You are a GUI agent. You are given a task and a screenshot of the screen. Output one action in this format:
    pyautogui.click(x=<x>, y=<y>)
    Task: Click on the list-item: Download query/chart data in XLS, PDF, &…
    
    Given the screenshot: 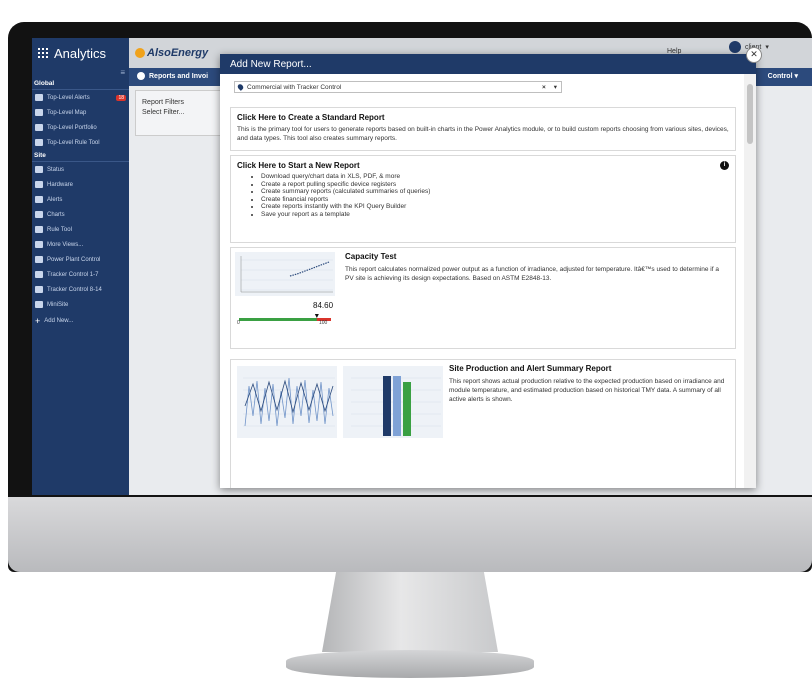 What is the action you would take?
    pyautogui.click(x=495, y=177)
    